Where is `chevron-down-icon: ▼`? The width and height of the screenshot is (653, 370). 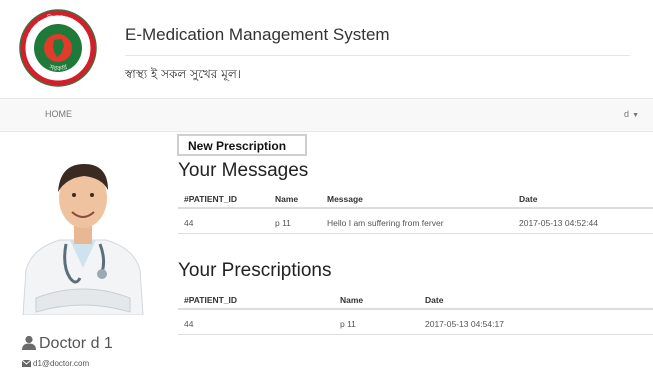 chevron-down-icon: ▼ is located at coordinates (635, 115).